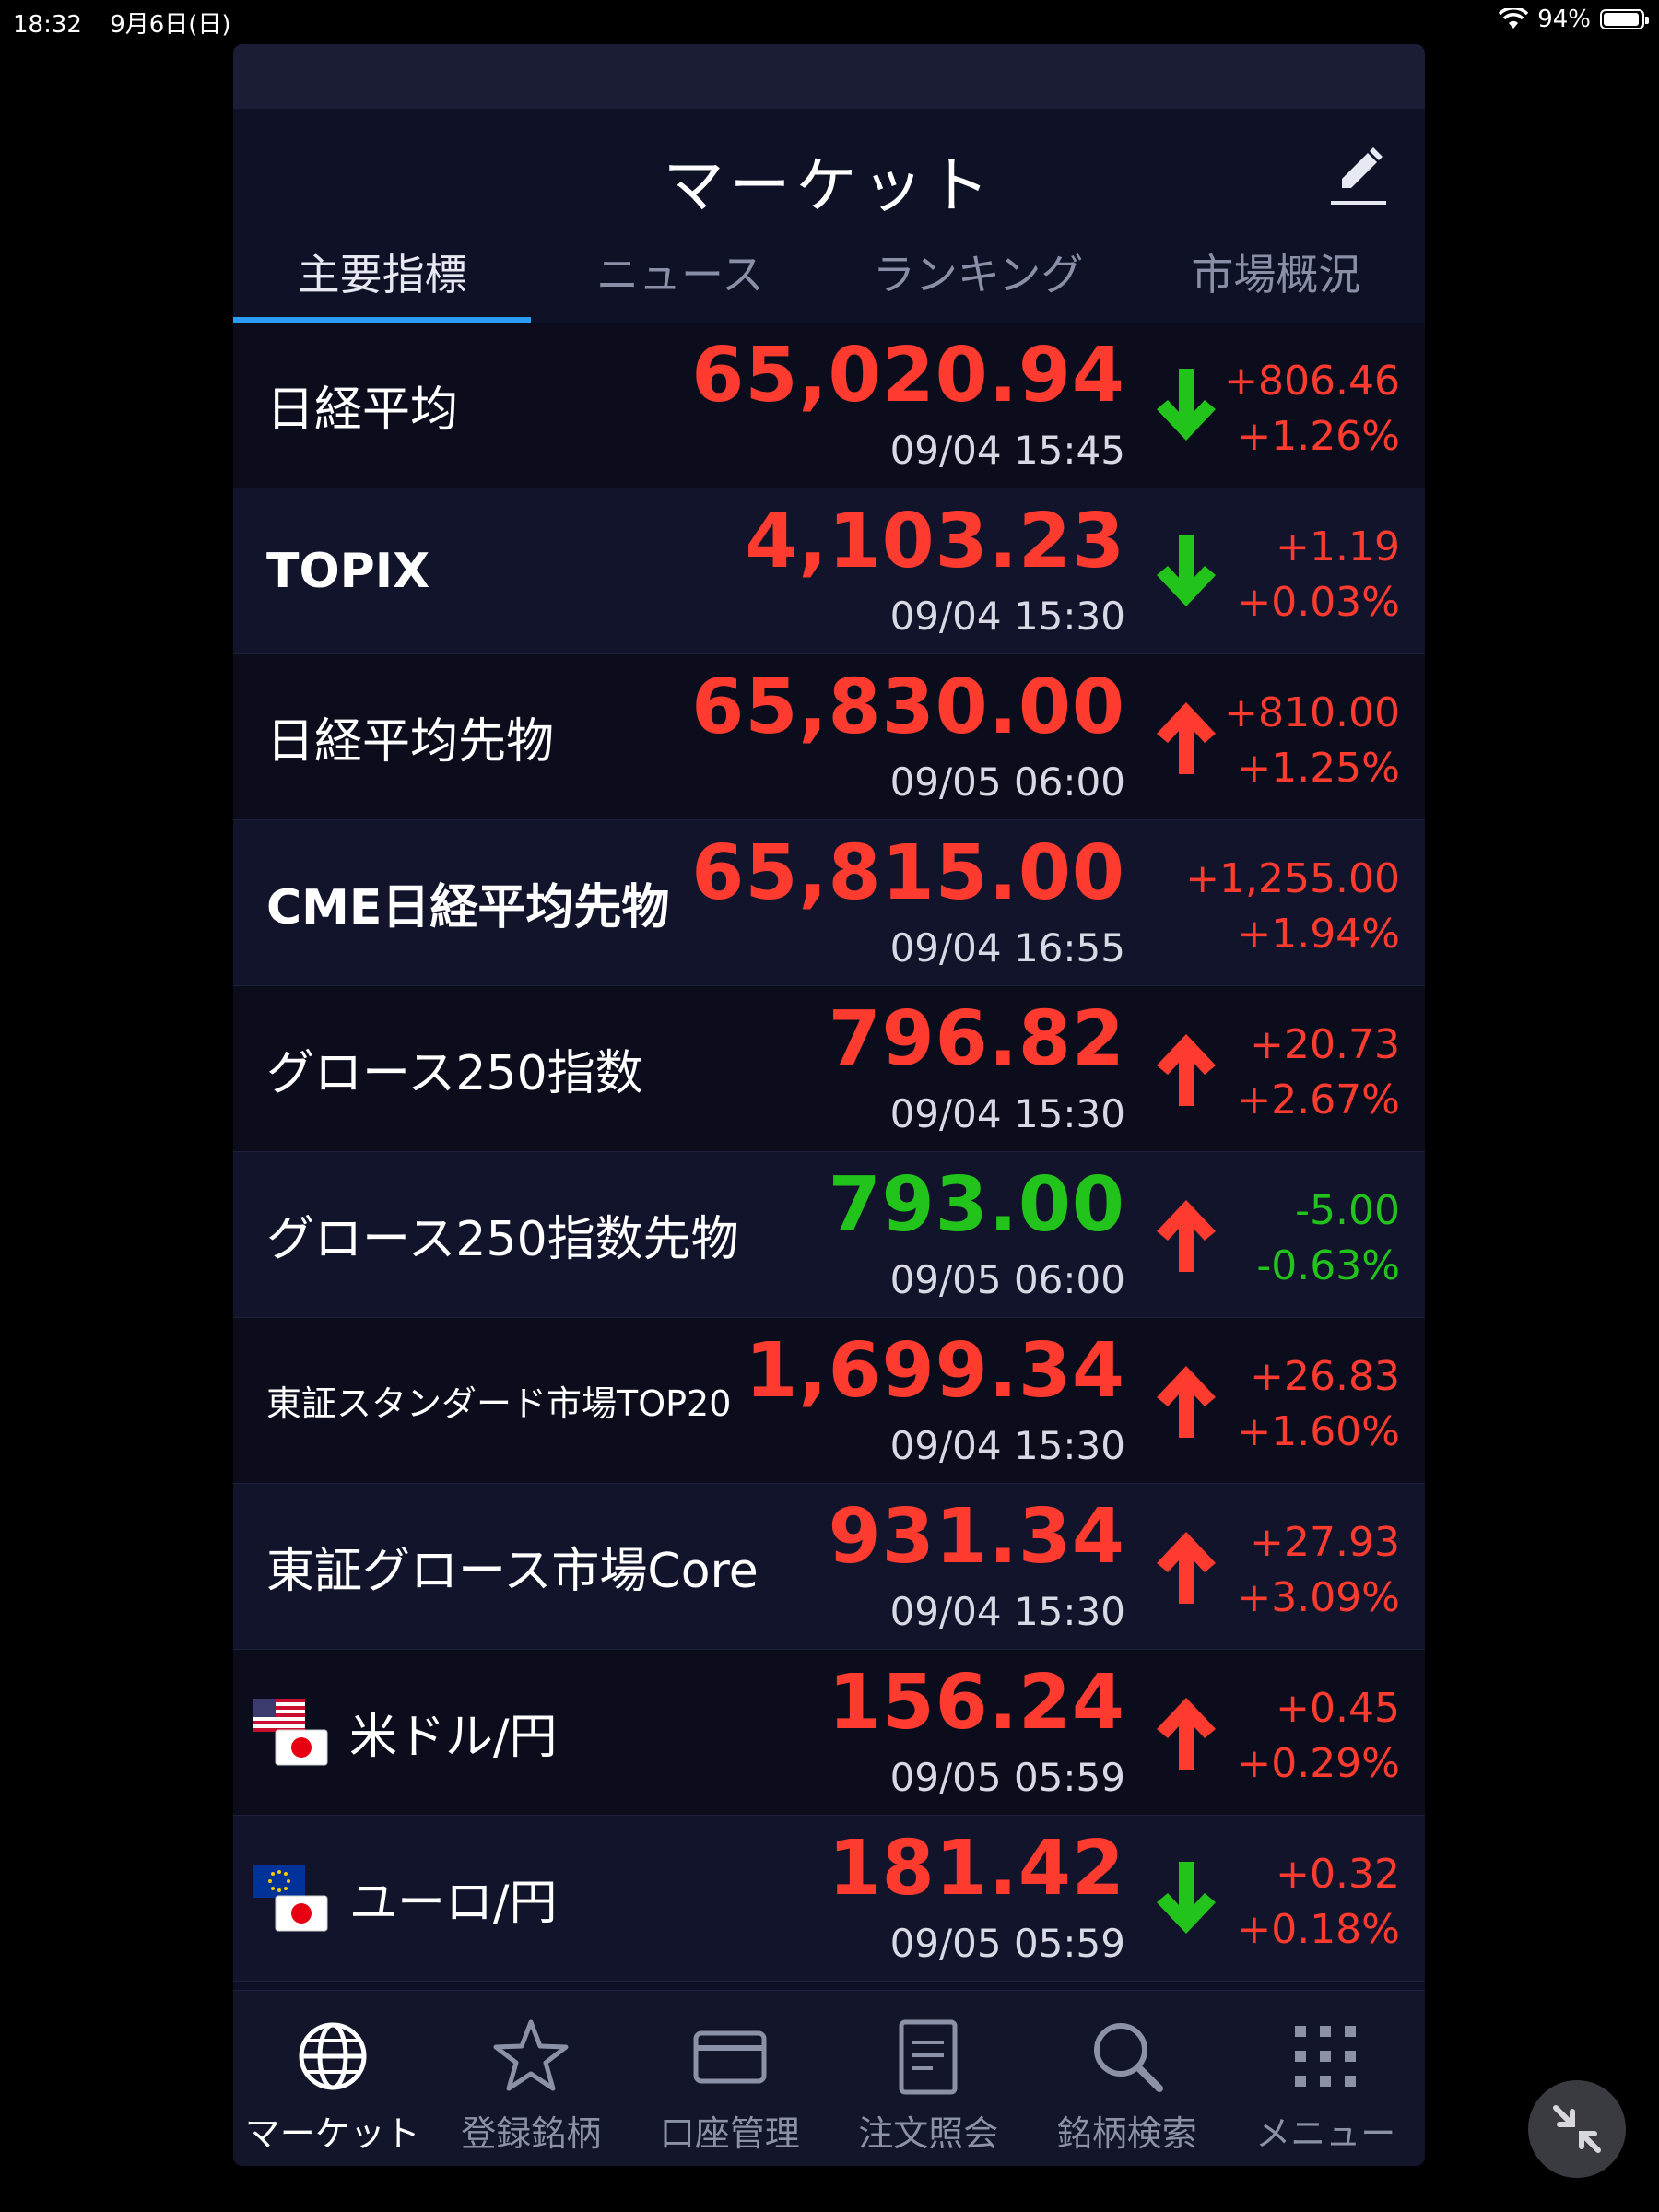  Describe the element at coordinates (935, 1371) in the screenshot. I see `indicator-price: 1,699.34` at that location.